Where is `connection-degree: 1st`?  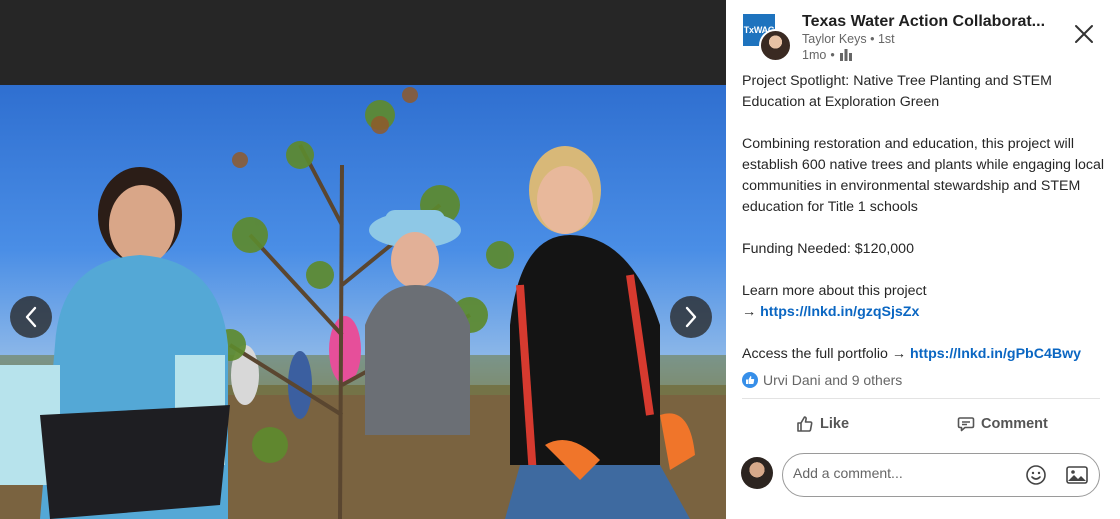 connection-degree: 1st is located at coordinates (886, 39).